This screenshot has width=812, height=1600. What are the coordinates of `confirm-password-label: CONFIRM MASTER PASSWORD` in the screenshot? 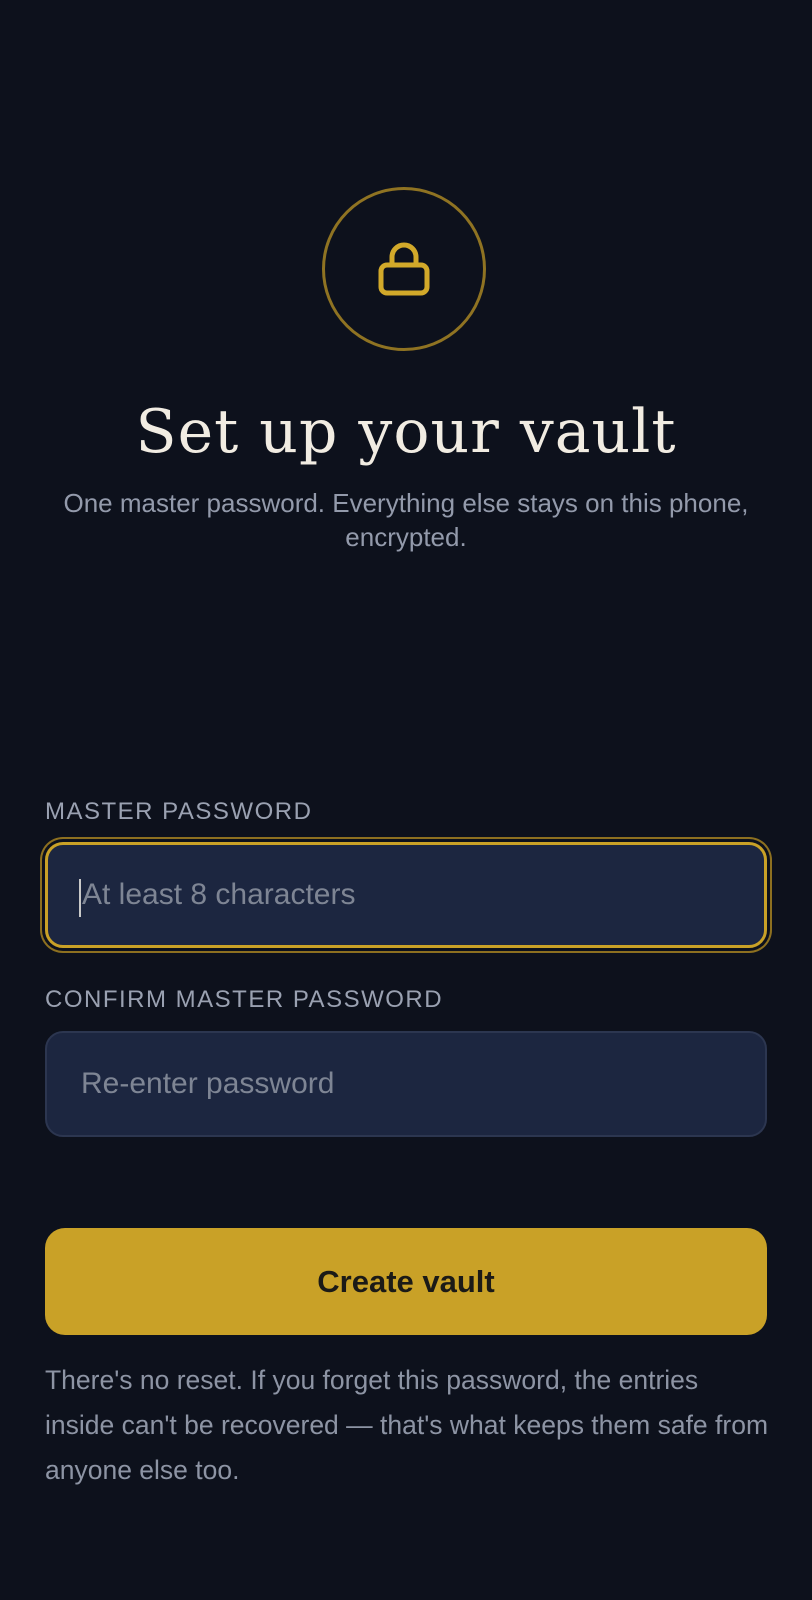 It's located at (244, 999).